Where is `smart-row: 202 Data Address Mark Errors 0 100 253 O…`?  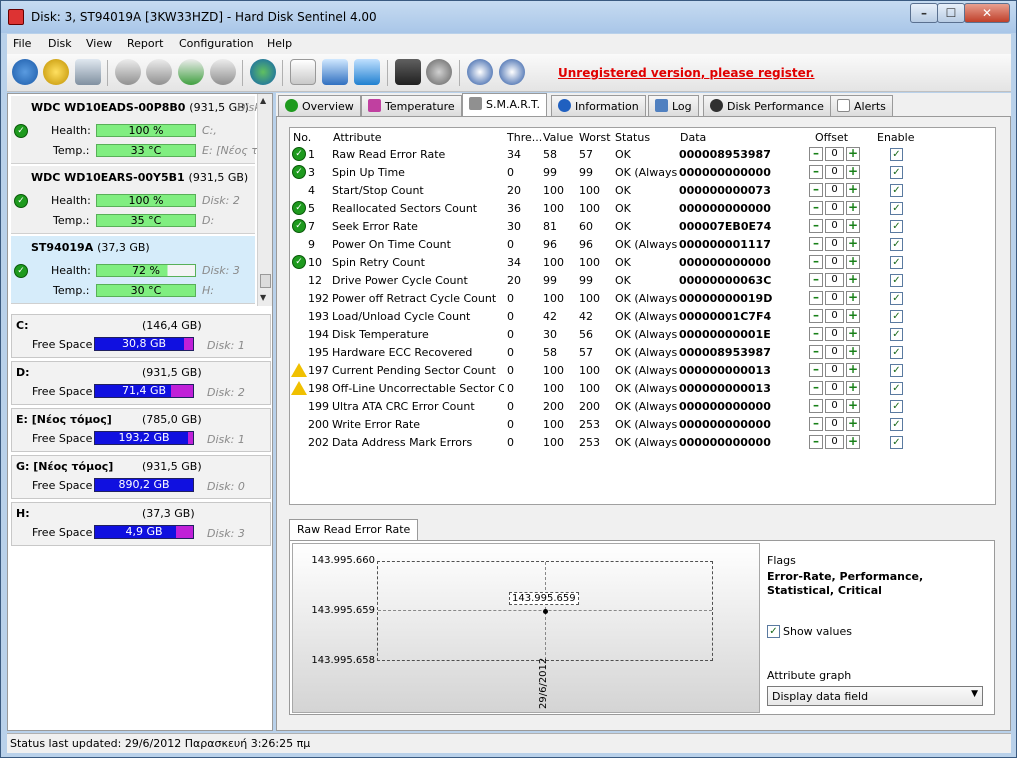
smart-row: 202 Data Address Mark Errors 0 100 253 O… is located at coordinates (642, 443).